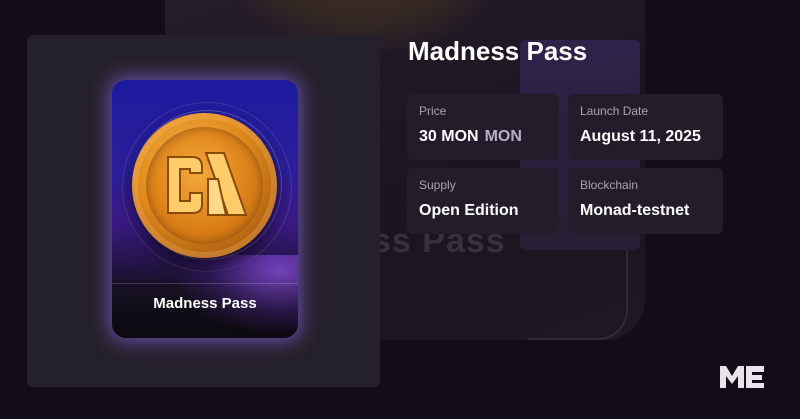  What do you see at coordinates (207, 184) in the screenshot?
I see `madness-logo-icon` at bounding box center [207, 184].